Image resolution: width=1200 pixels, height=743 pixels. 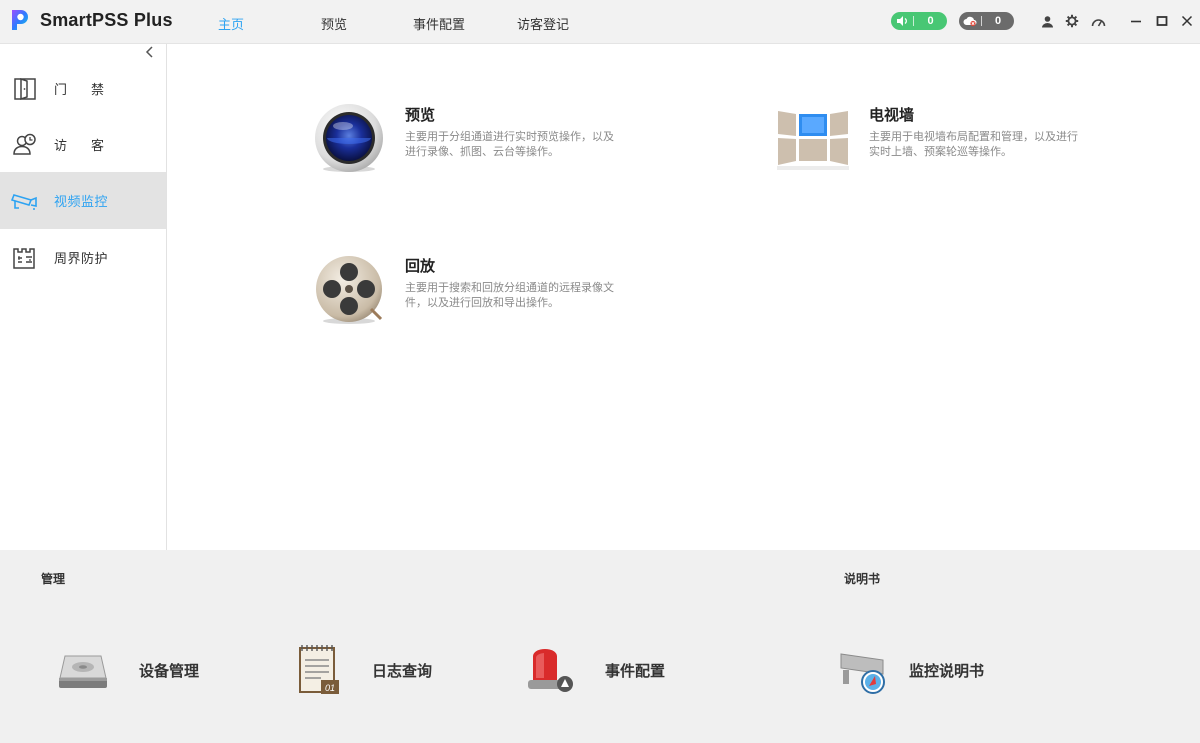 What do you see at coordinates (813, 140) in the screenshot?
I see `video-wall-icon` at bounding box center [813, 140].